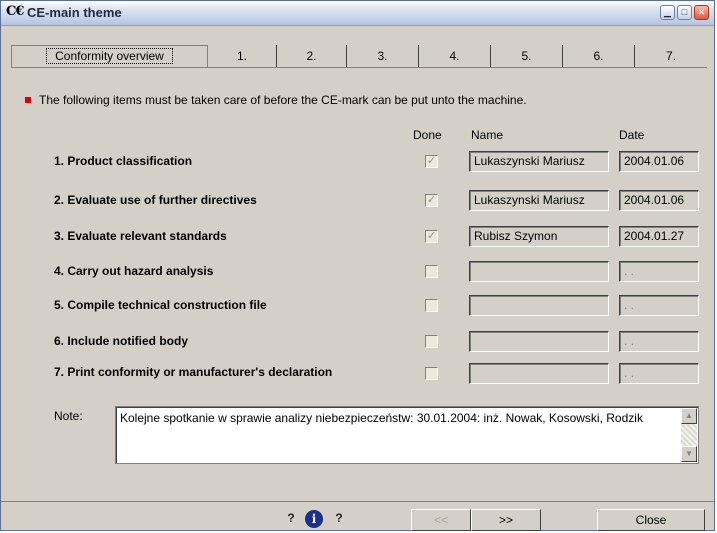  I want to click on done-checkbox-1: ✓, so click(431, 161).